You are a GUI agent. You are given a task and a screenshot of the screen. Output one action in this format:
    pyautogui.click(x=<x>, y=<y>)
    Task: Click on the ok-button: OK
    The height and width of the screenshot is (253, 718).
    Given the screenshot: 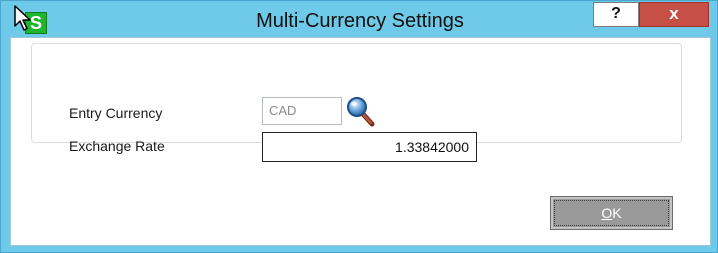 What is the action you would take?
    pyautogui.click(x=611, y=213)
    